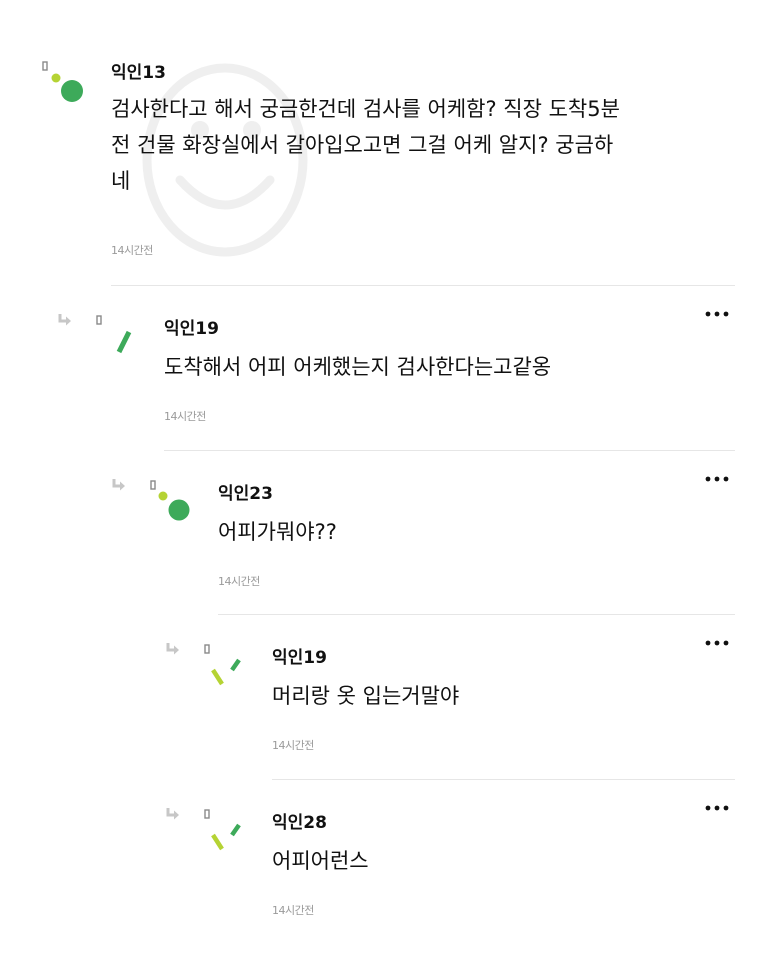  I want to click on comment-line: 검사한다고 해서 궁금한건데 검사를 어케함? 직장 도착5분, so click(365, 109).